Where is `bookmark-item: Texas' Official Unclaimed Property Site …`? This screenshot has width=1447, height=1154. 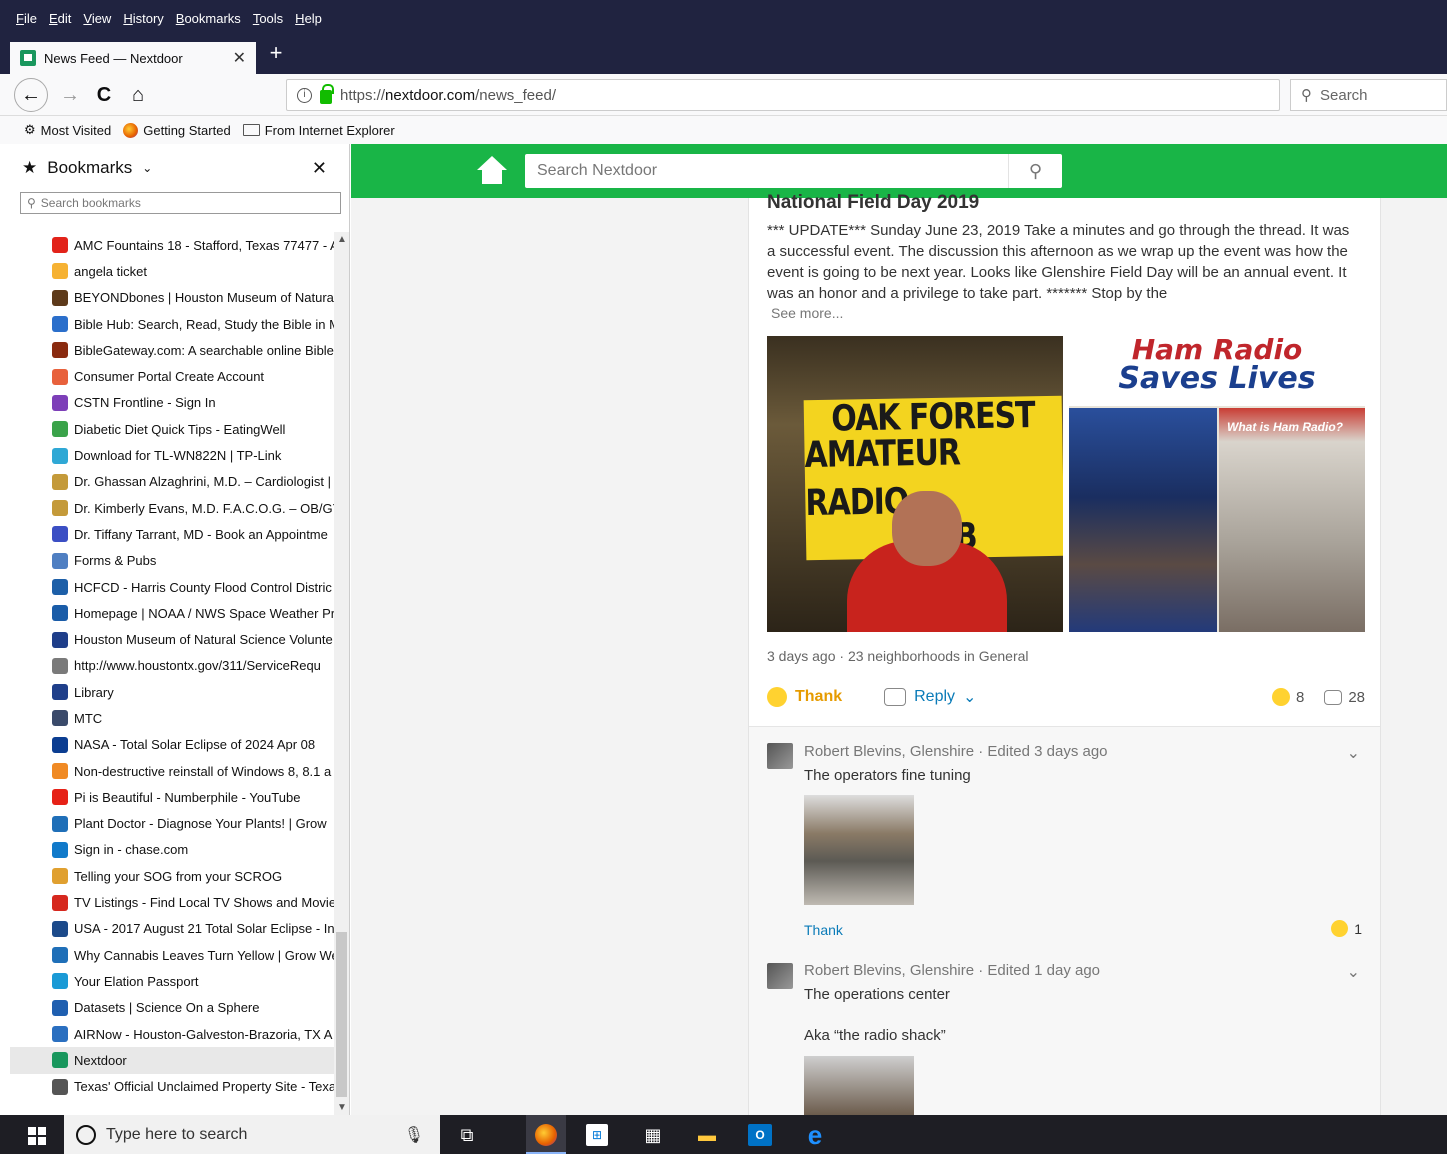 bookmark-item: Texas' Official Unclaimed Property Site … is located at coordinates (175, 1087).